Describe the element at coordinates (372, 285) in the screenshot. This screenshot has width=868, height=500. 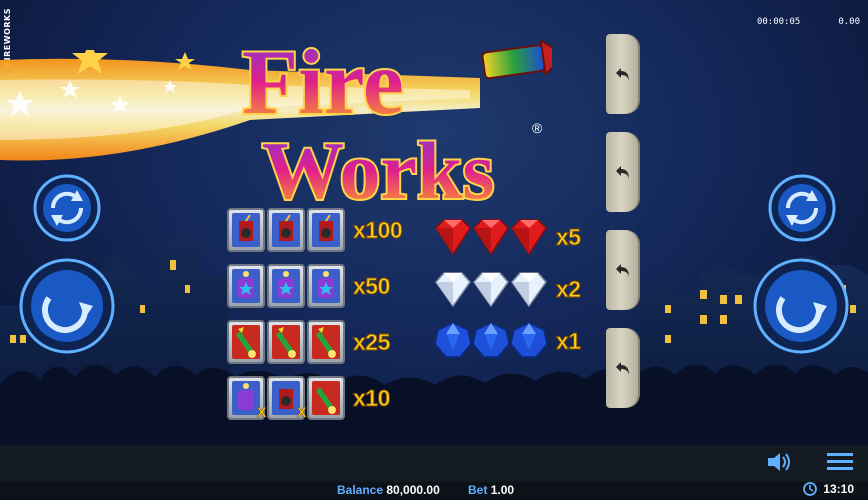
I see `multiplier-label: x50` at that location.